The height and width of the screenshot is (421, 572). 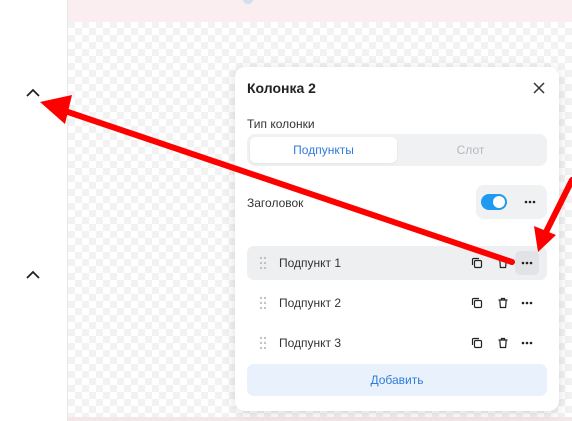 What do you see at coordinates (310, 263) in the screenshot?
I see `subitem-label: Подпункт 1` at bounding box center [310, 263].